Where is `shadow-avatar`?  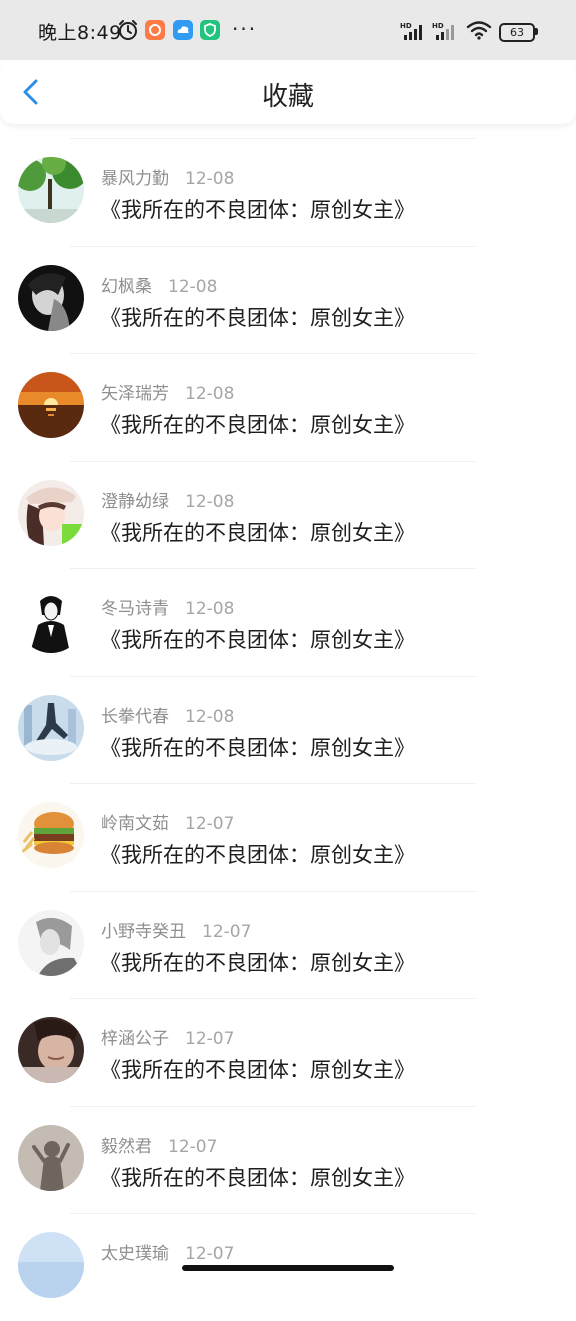
shadow-avatar is located at coordinates (51, 1157).